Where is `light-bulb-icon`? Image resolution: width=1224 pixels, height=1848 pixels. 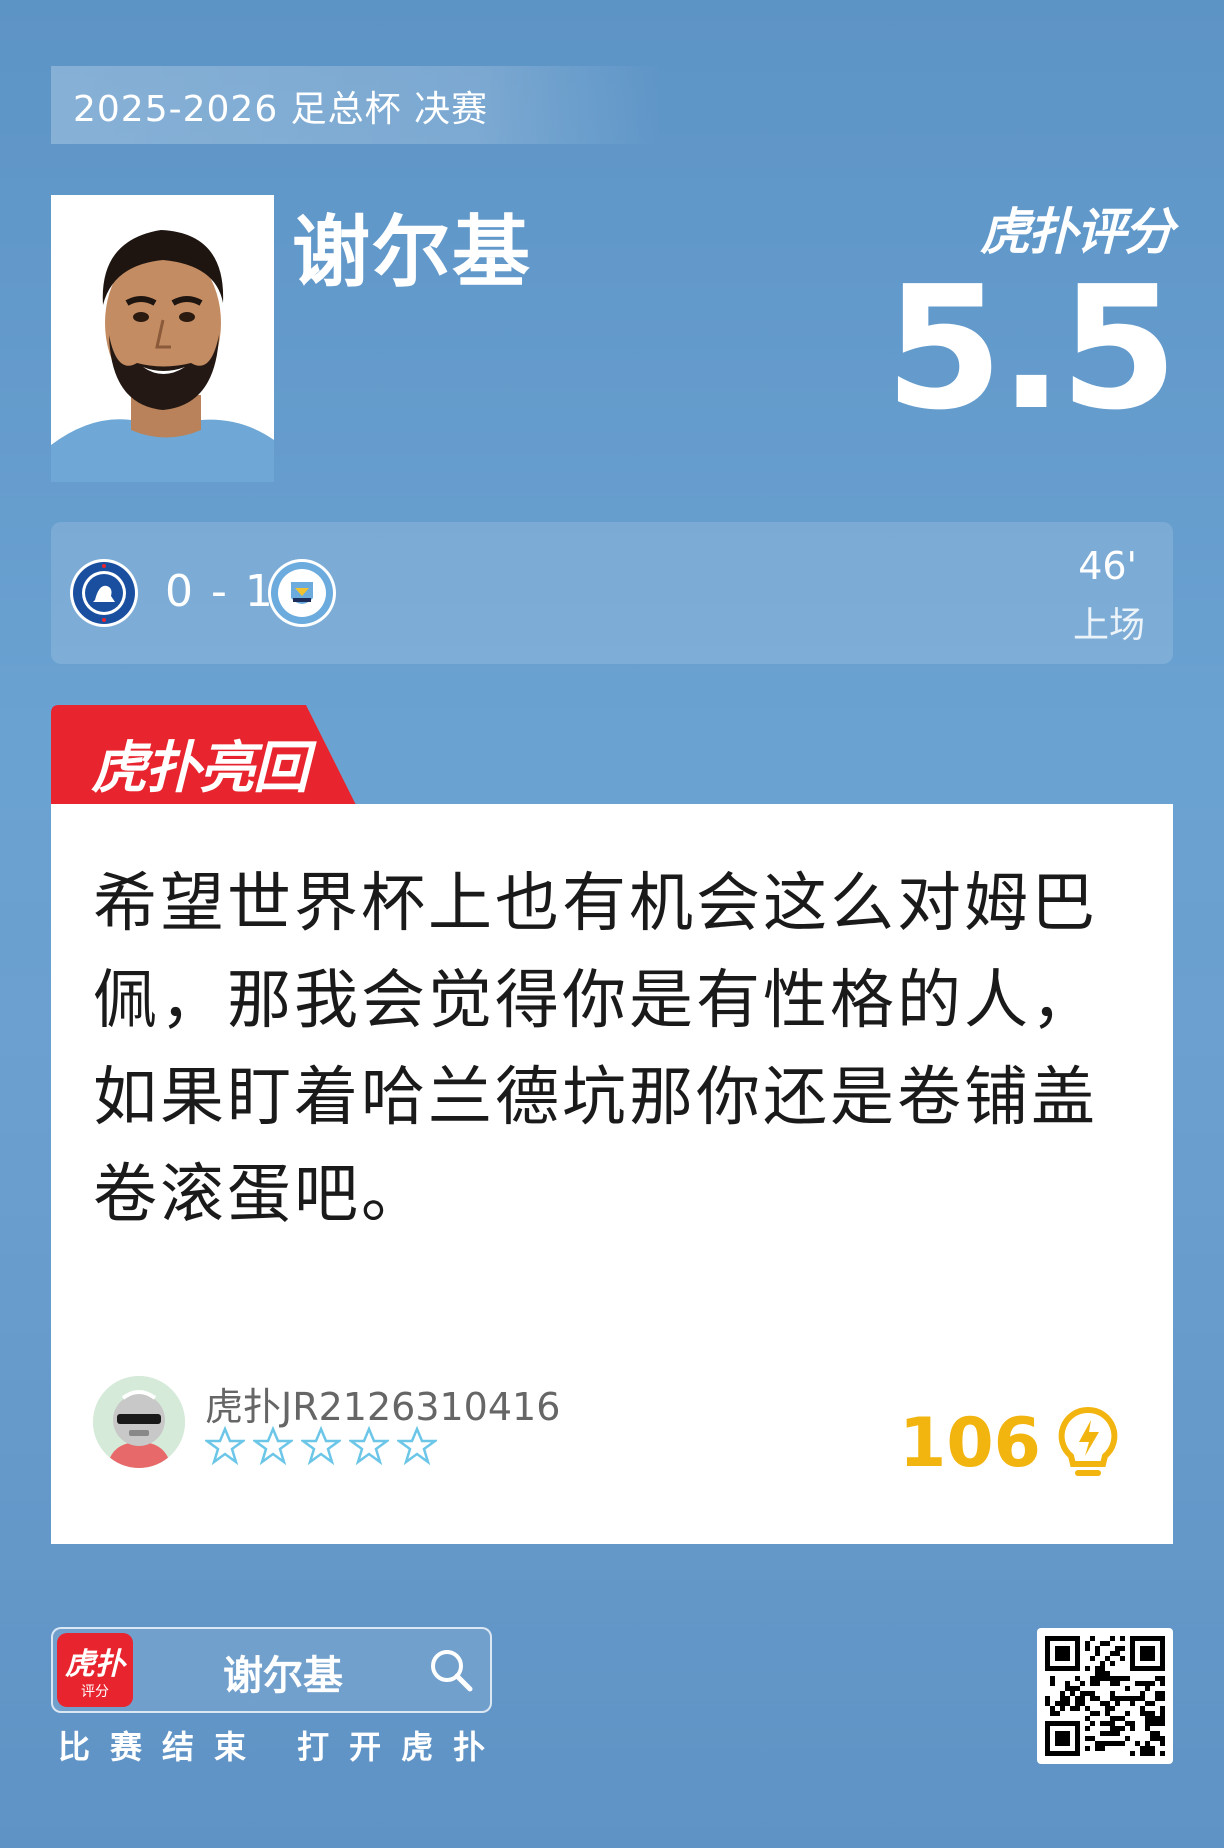 light-bulb-icon is located at coordinates (1088, 1444).